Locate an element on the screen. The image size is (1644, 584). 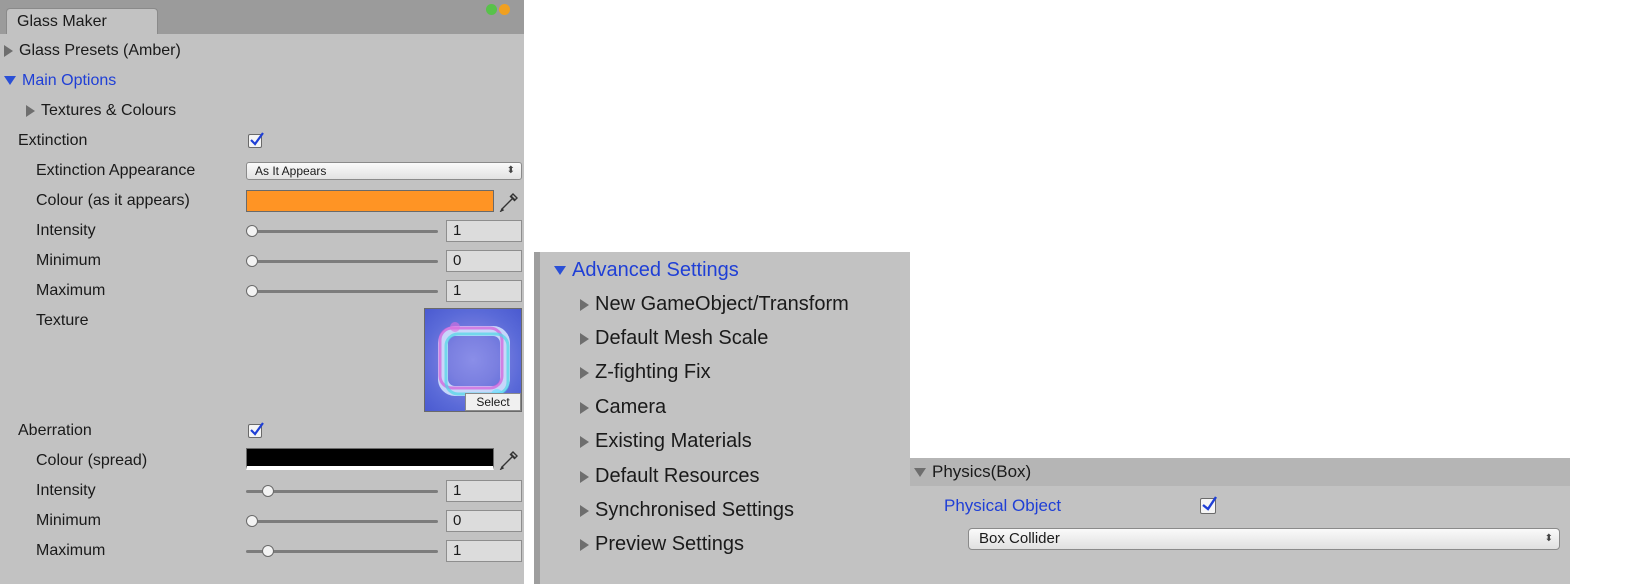
extinction-colour-swatch is located at coordinates (370, 201).